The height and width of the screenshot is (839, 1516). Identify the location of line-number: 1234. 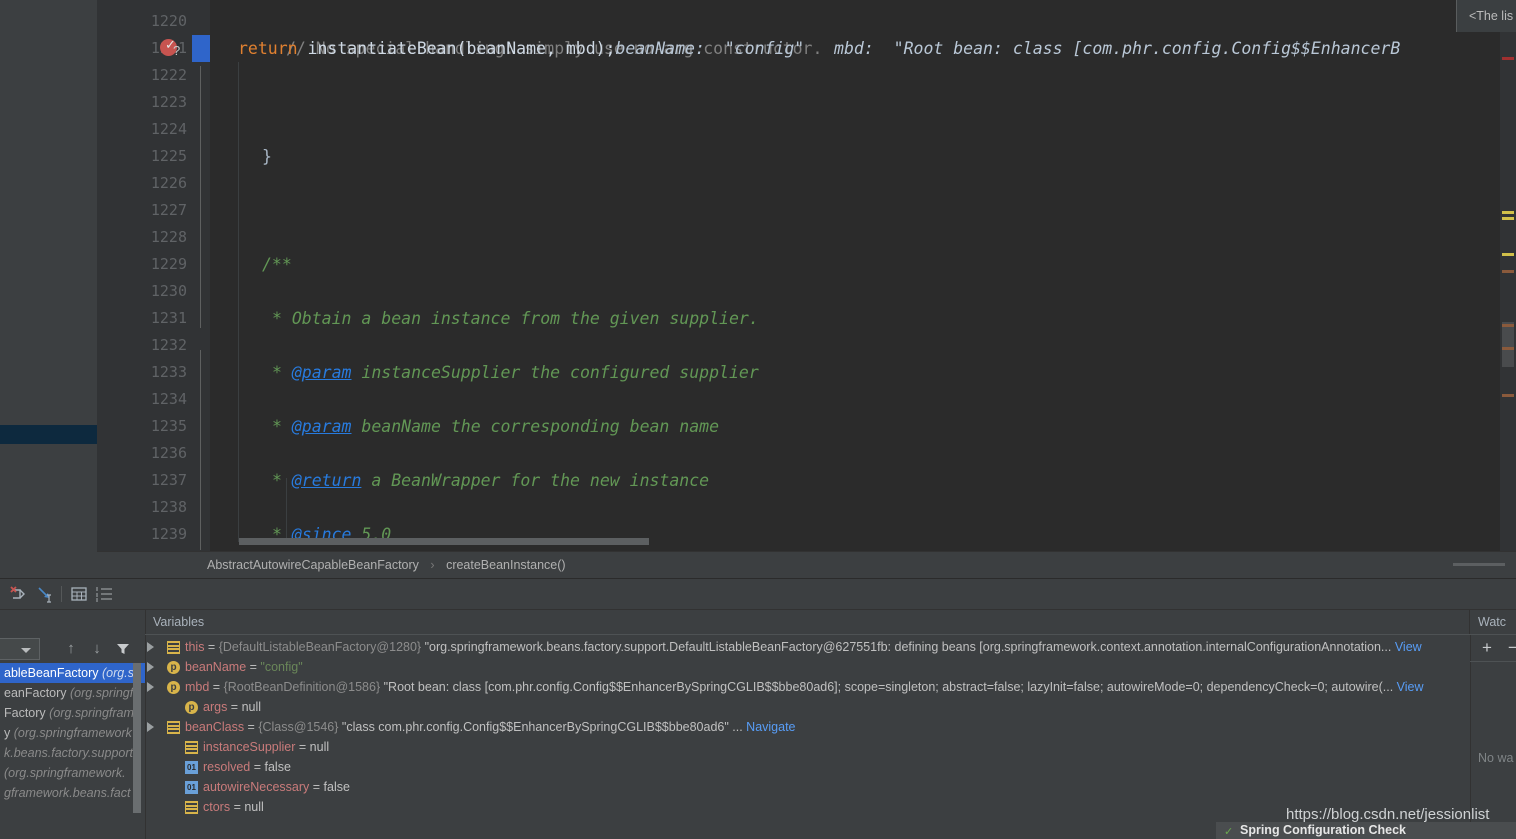
(168, 399).